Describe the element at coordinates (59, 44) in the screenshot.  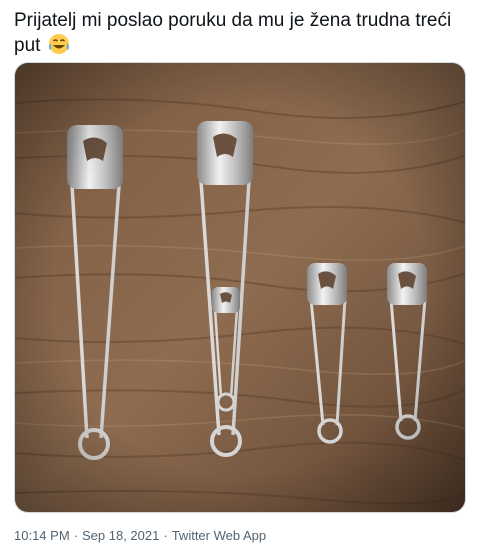
I see `face-with-tears-of-joy-icon` at that location.